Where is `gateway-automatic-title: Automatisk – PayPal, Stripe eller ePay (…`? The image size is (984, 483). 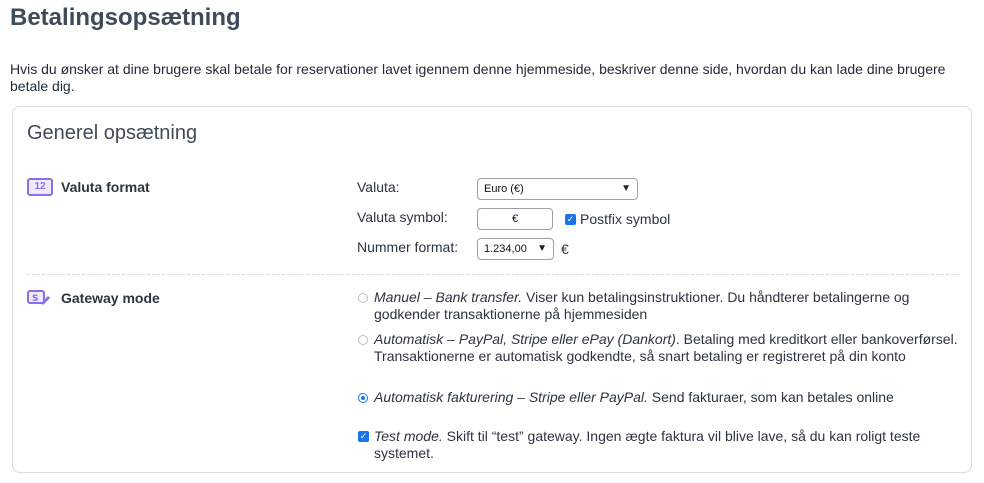
gateway-automatic-title: Automatisk – PayPal, Stripe eller ePay (… is located at coordinates (525, 339).